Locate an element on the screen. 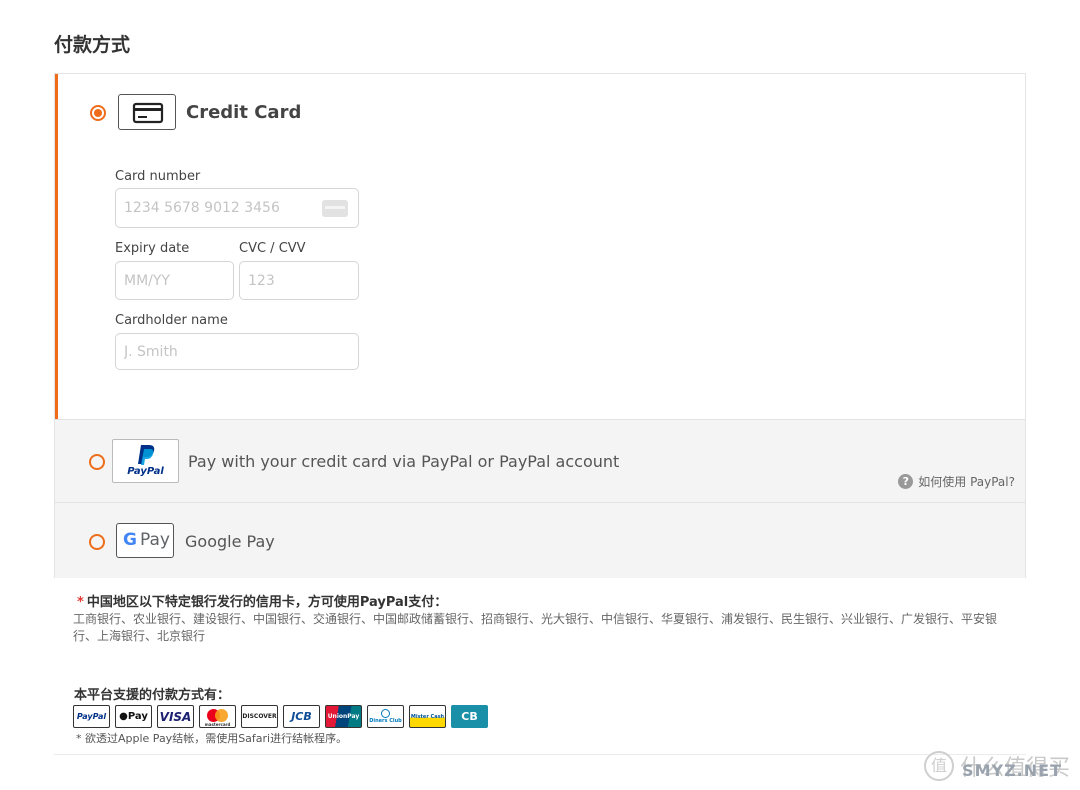 The width and height of the screenshot is (1080, 790). question-icon: ? is located at coordinates (906, 481).